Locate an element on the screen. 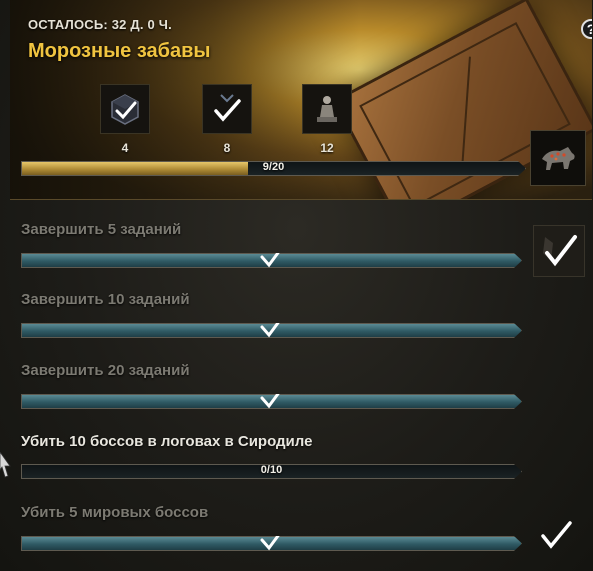  task-4-progress-text: 0/10 is located at coordinates (271, 470).